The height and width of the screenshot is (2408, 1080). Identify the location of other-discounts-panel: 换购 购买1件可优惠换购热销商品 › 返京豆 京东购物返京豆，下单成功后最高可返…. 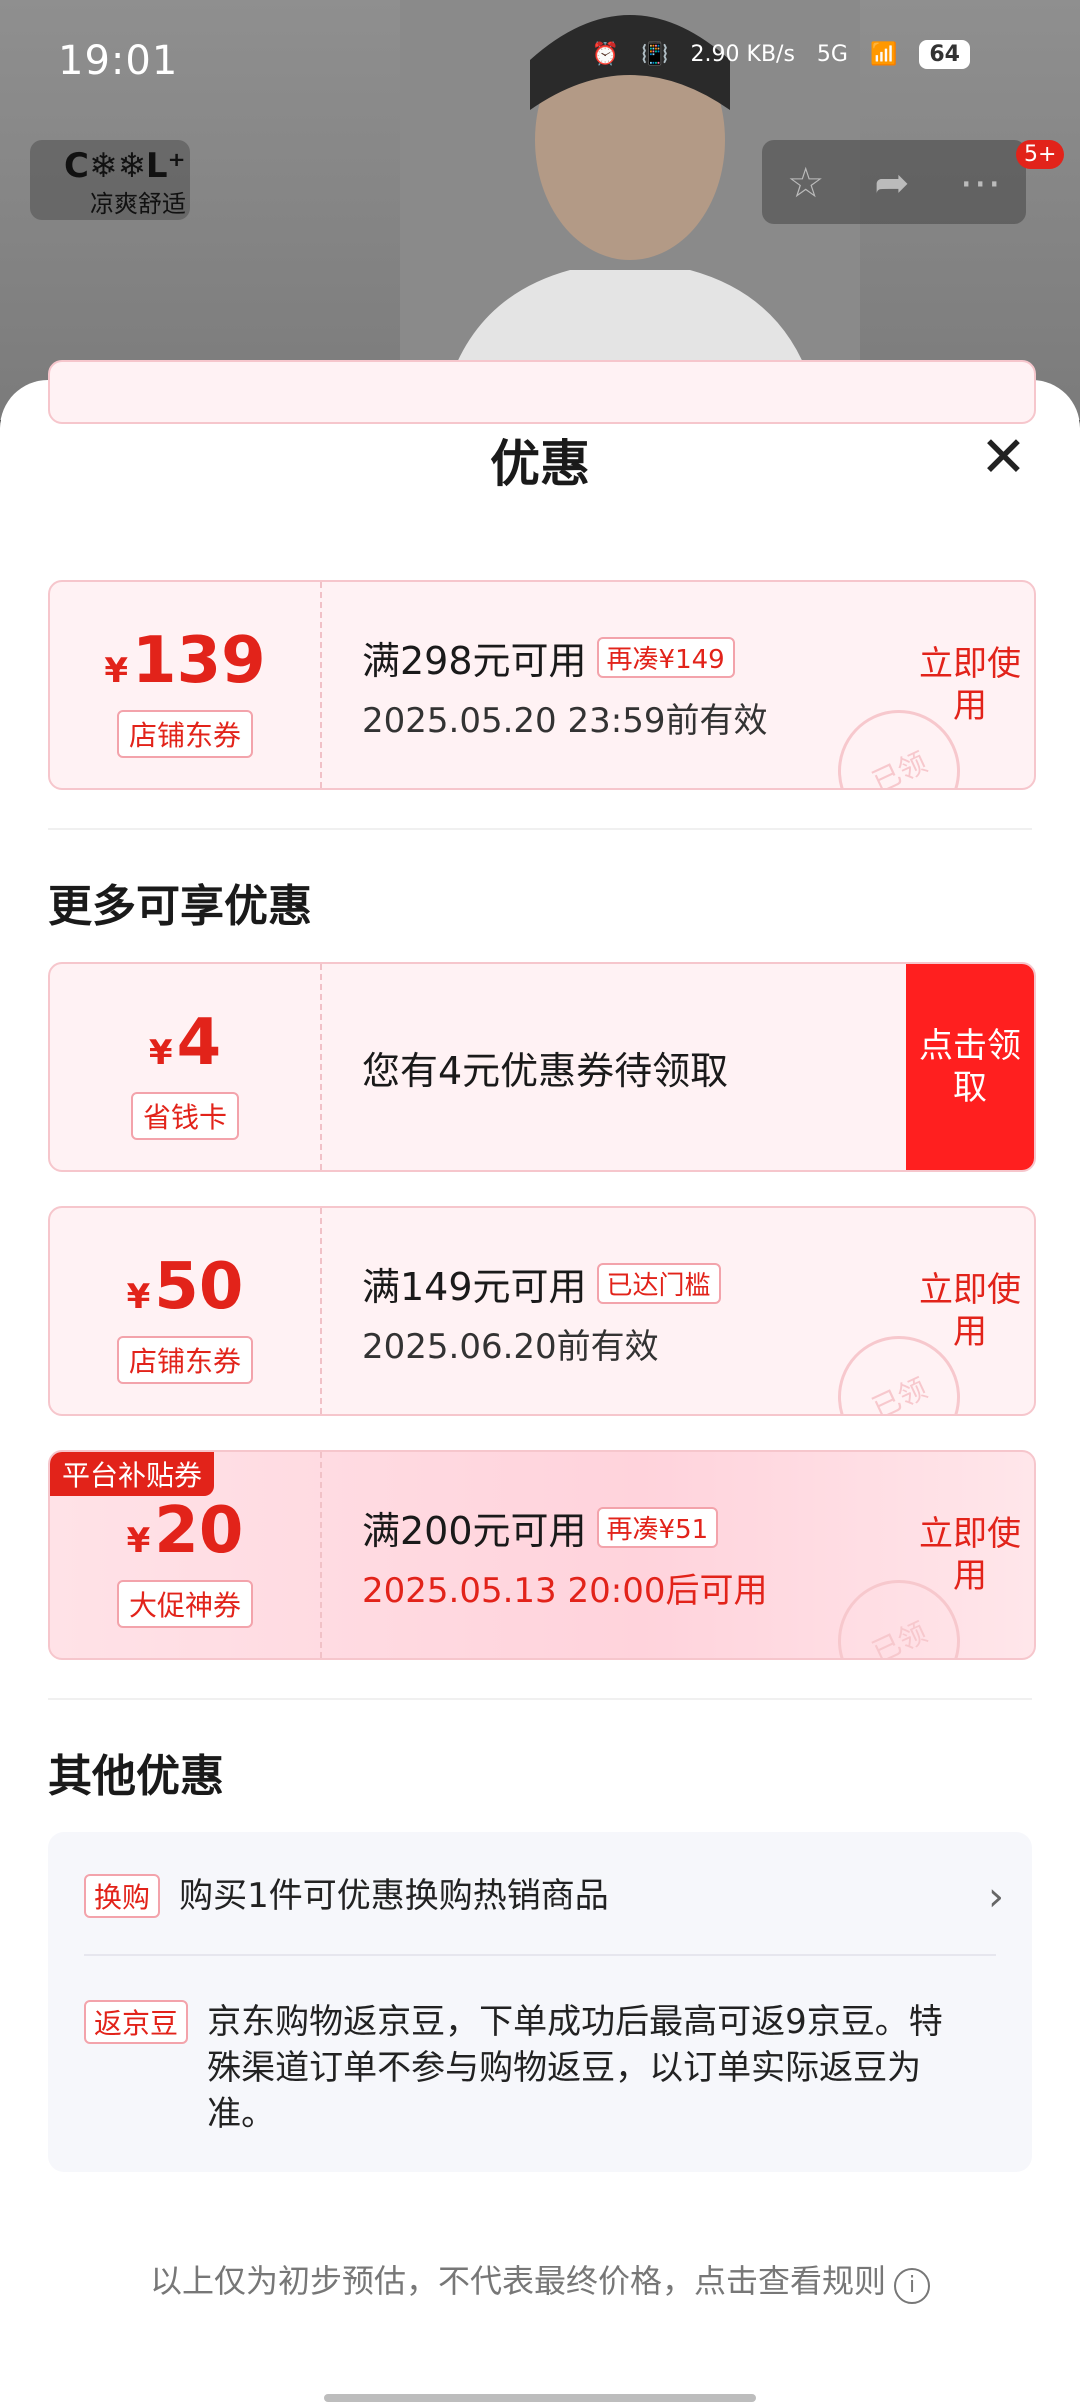
(540, 2002).